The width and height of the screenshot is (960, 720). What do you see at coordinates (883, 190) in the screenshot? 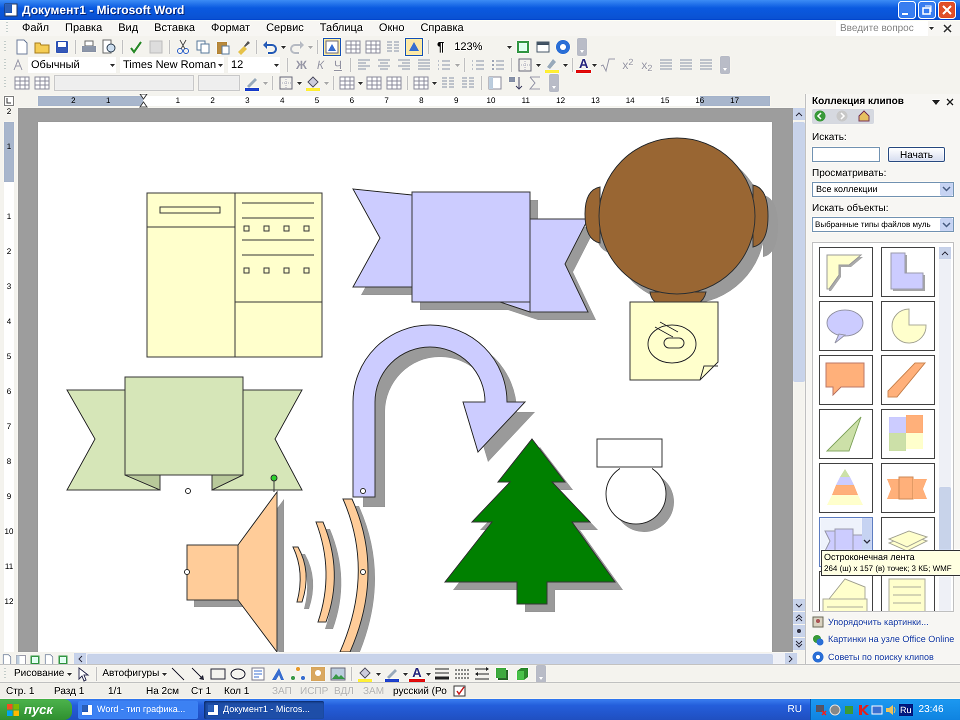
I see `collections-dropdown: Все коллекции` at bounding box center [883, 190].